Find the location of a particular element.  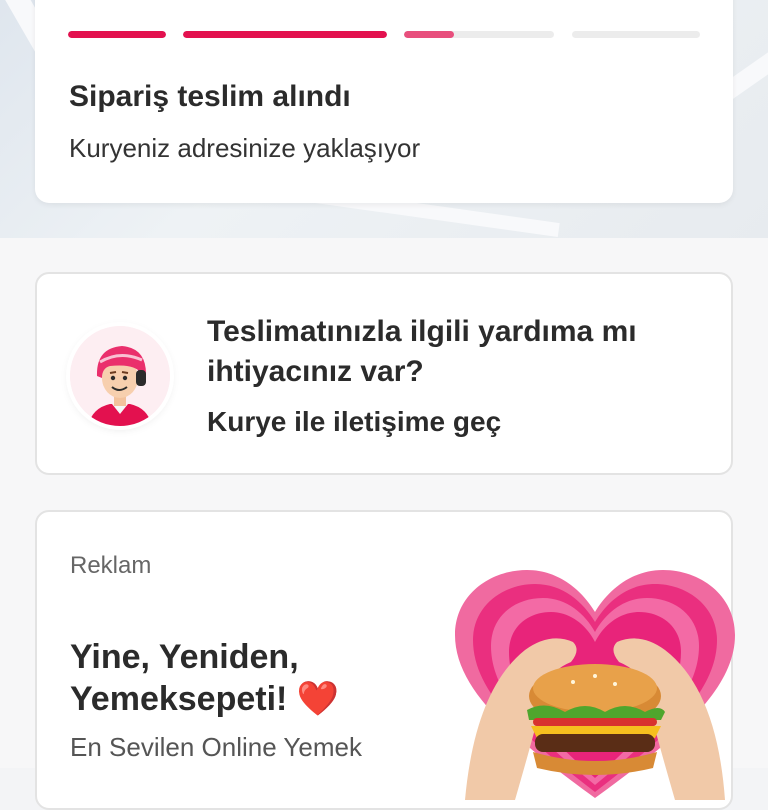

ad-title-text: Yine, Yeniden, Yemeksepeti! is located at coordinates (184, 678).